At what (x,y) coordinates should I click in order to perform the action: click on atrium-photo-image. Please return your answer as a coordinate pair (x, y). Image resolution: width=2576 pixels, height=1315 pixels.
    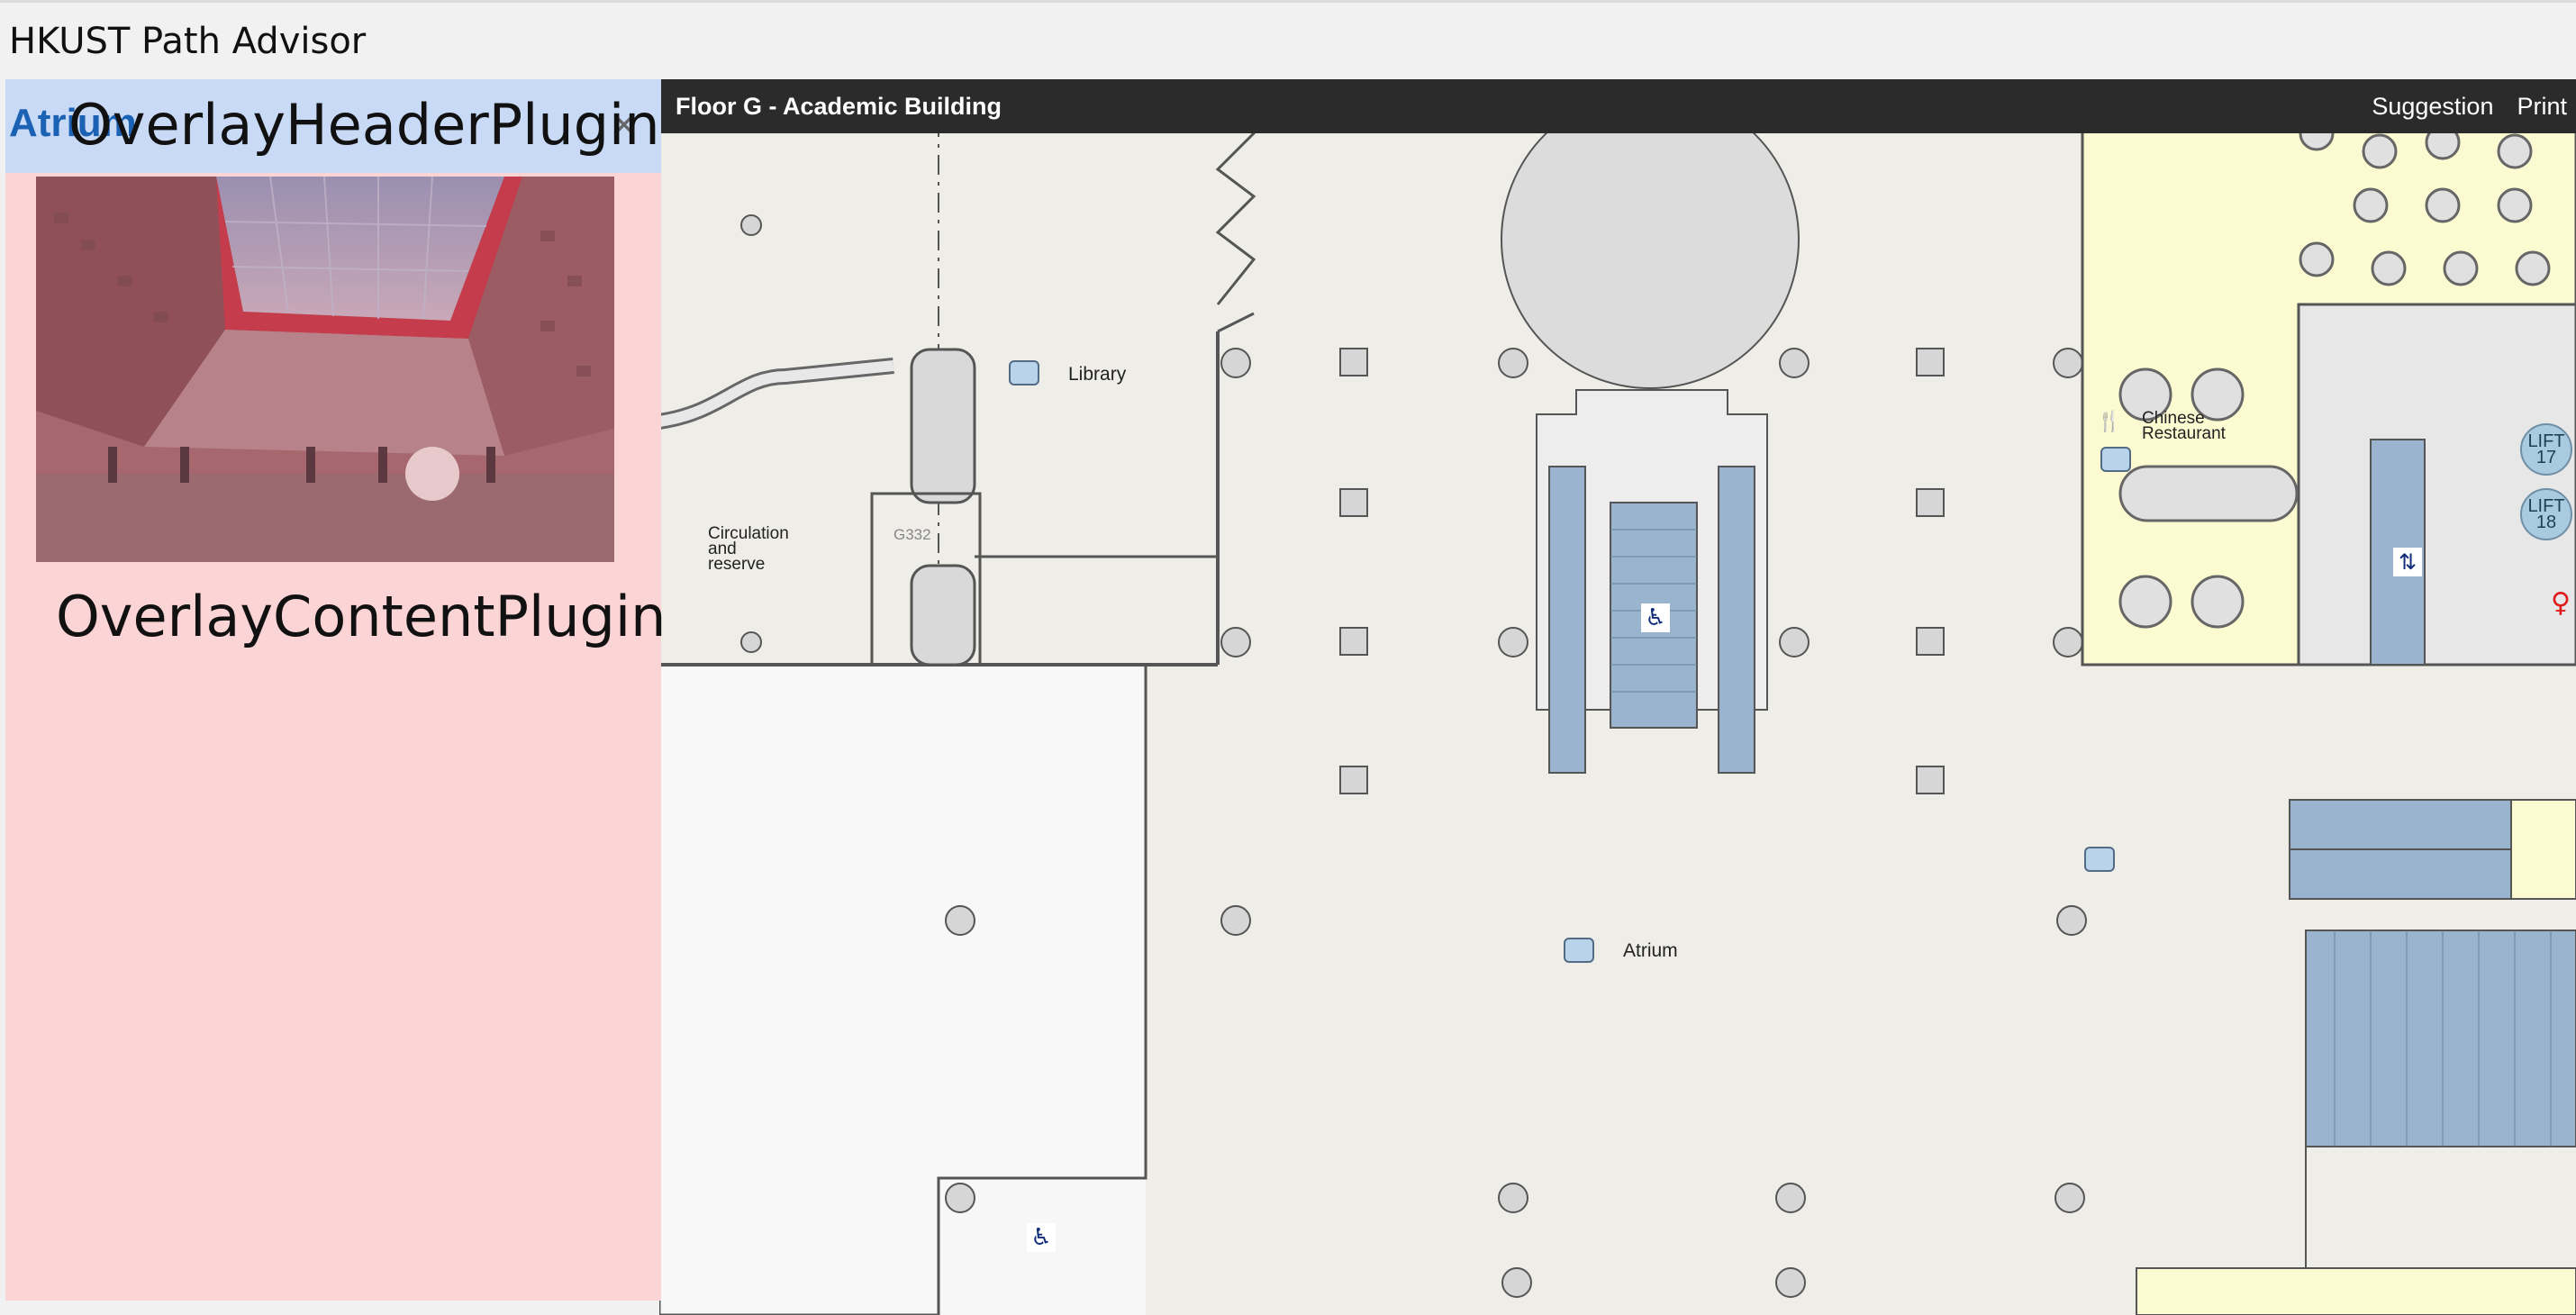
    Looking at the image, I should click on (325, 369).